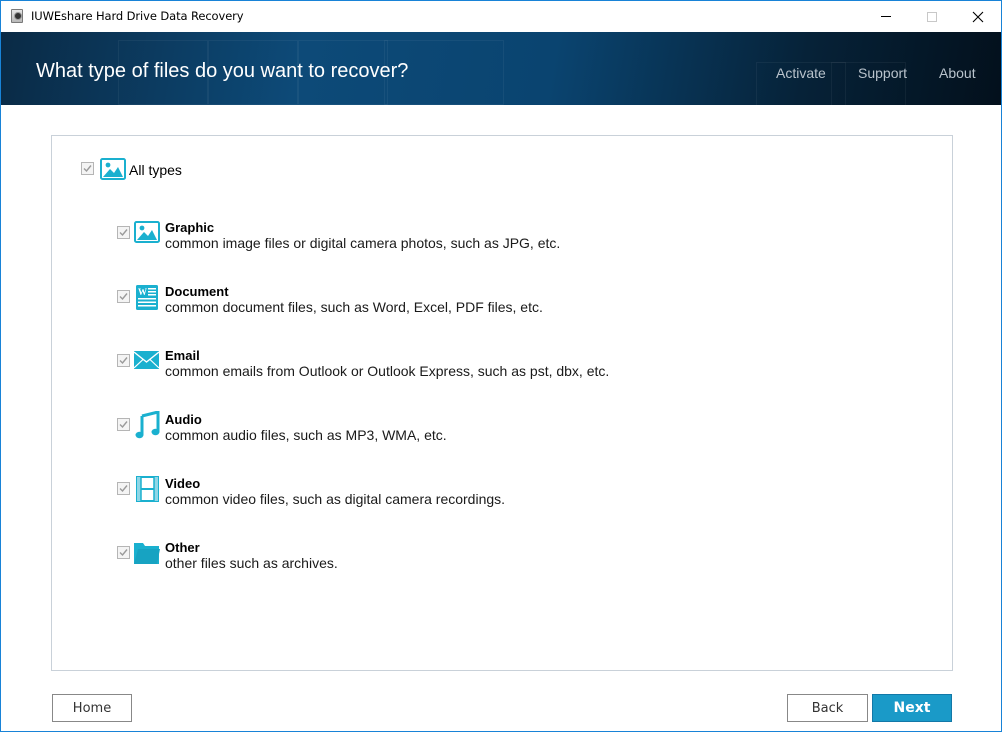  I want to click on type-name: Other, so click(182, 547).